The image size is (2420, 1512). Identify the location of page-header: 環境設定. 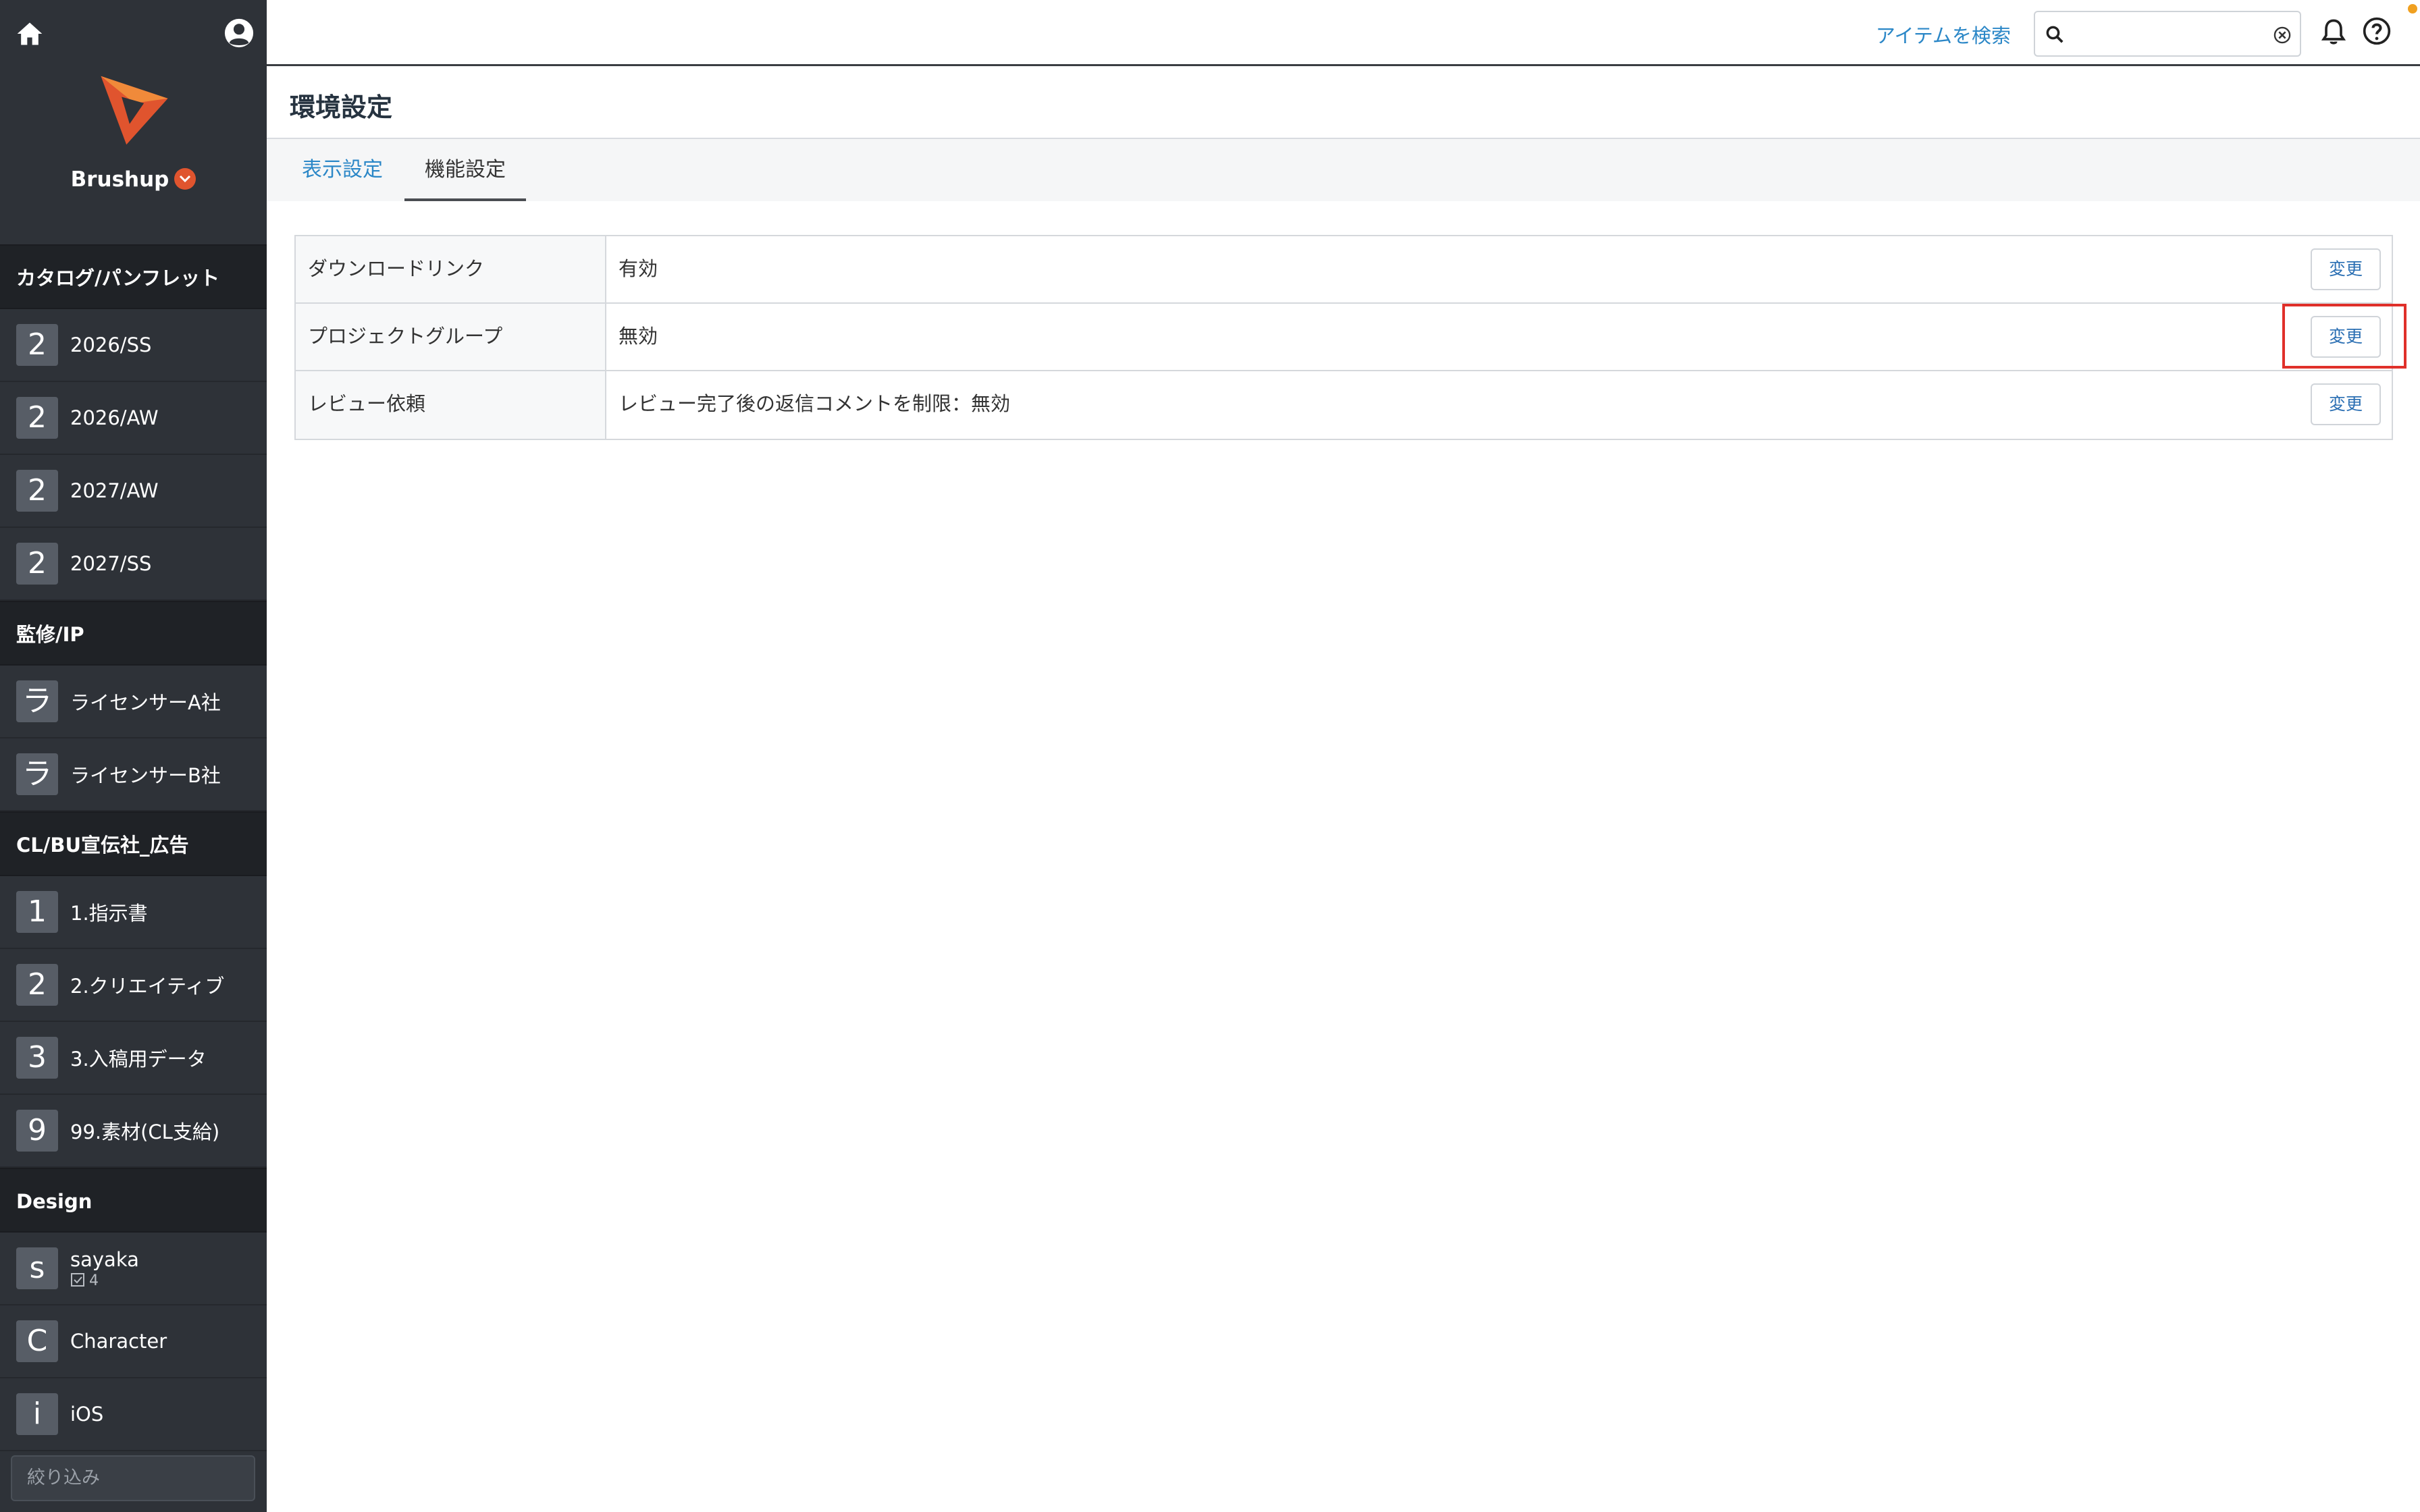
(1343, 102).